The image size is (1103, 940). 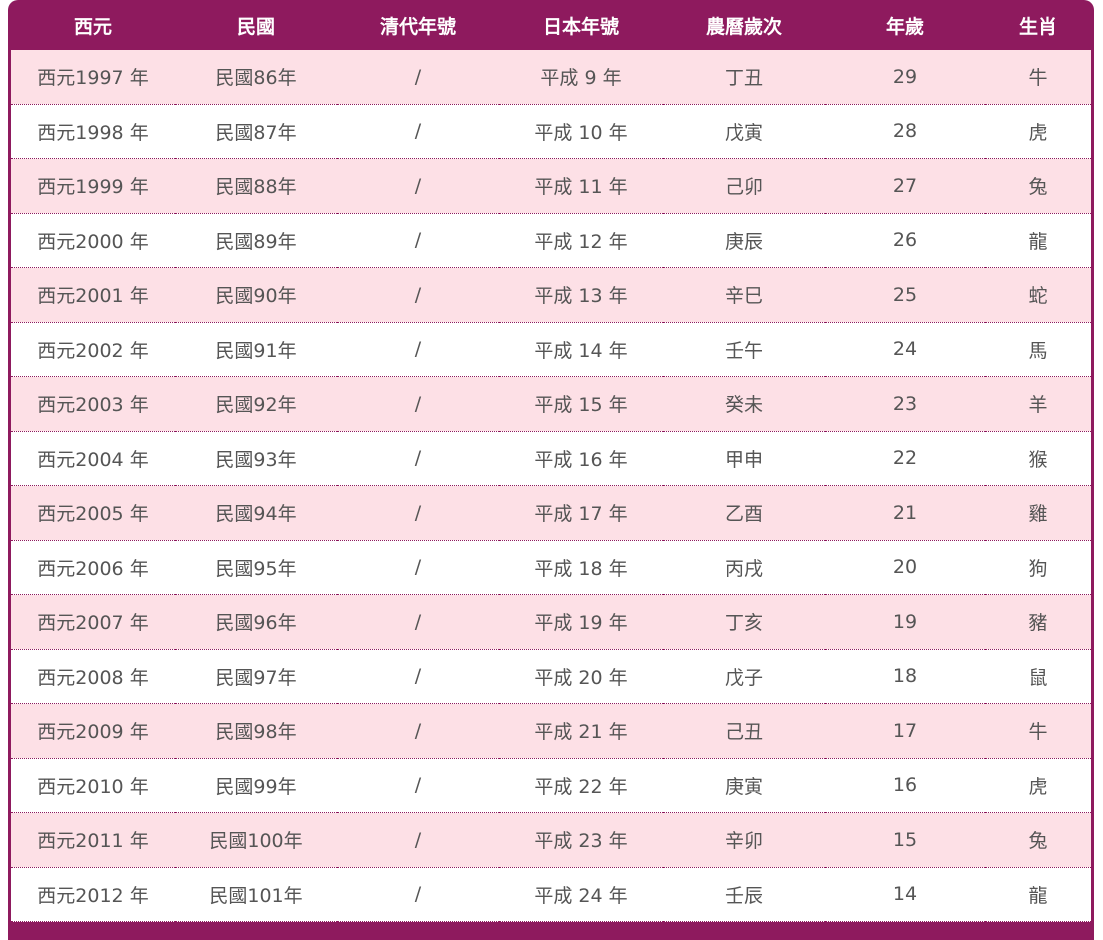 What do you see at coordinates (581, 513) in the screenshot?
I see `japanese-era-cell: 平成 17 年` at bounding box center [581, 513].